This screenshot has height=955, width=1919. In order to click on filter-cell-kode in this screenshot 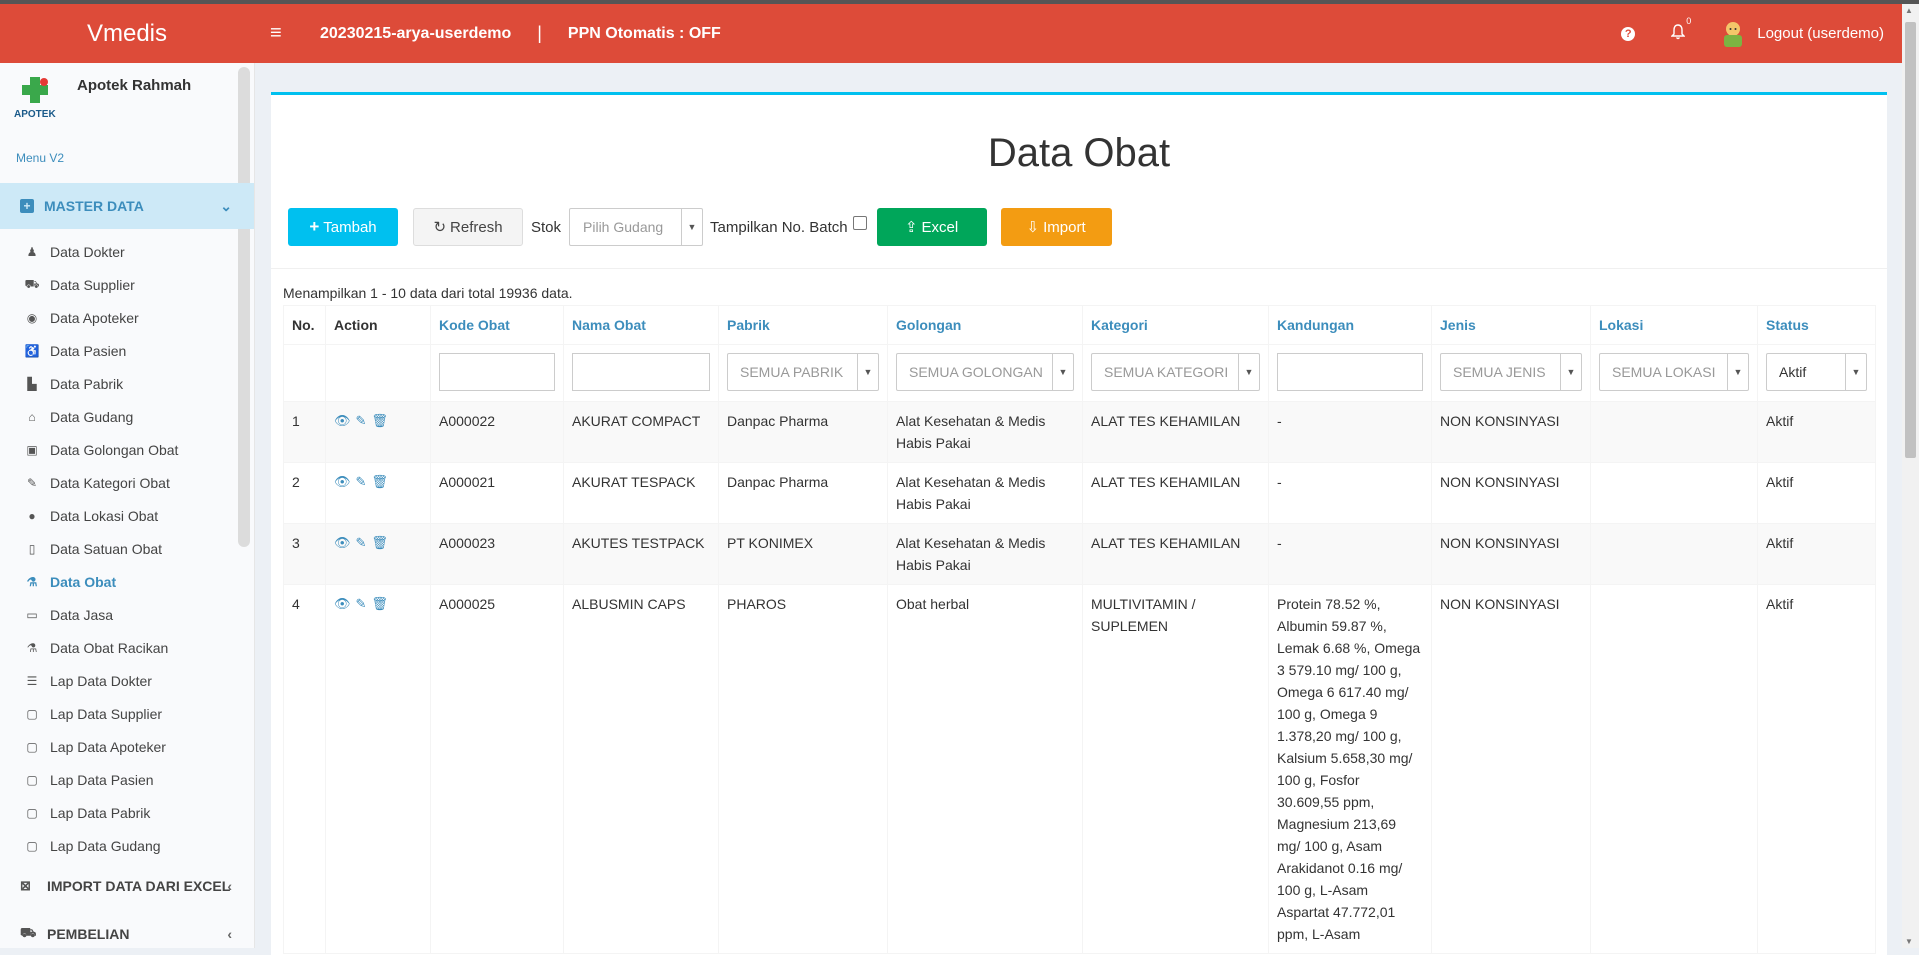, I will do `click(497, 373)`.